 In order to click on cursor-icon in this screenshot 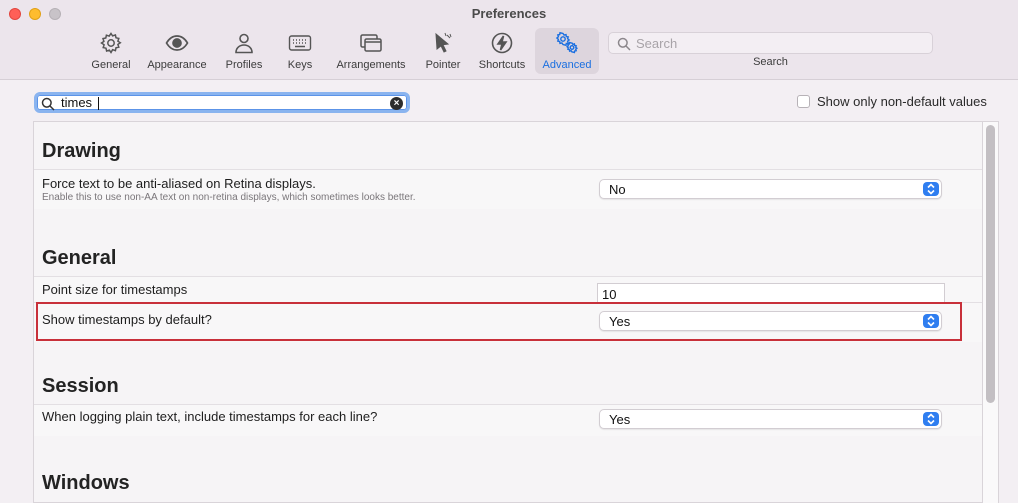, I will do `click(443, 42)`.